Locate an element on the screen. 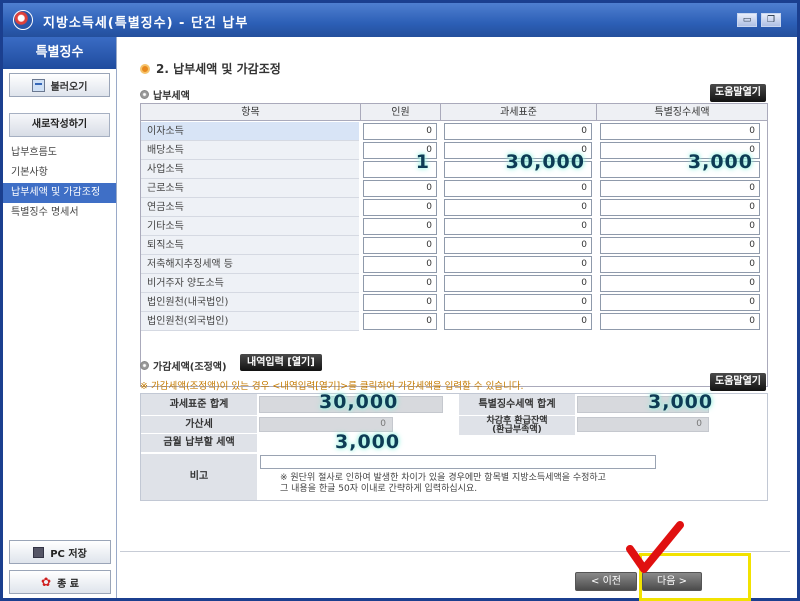  table-row: 근로소득 0 0 0 is located at coordinates (454, 188).